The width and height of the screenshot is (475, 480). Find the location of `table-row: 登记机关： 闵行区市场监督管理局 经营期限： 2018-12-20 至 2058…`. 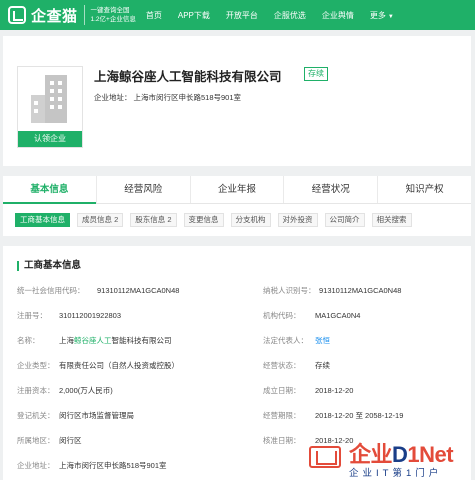

table-row: 登记机关： 闵行区市场监督管理局 经营期限： 2018-12-20 至 2058… is located at coordinates (244, 415).